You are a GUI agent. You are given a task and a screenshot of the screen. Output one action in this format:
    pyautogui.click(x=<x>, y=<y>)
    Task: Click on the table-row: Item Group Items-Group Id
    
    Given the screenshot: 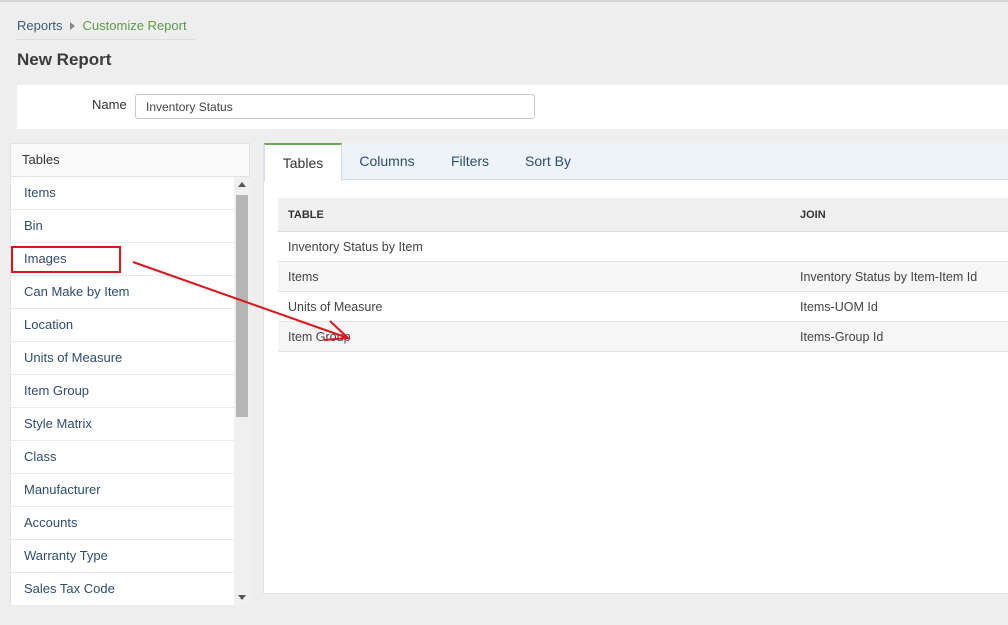 What is the action you would take?
    pyautogui.click(x=643, y=337)
    